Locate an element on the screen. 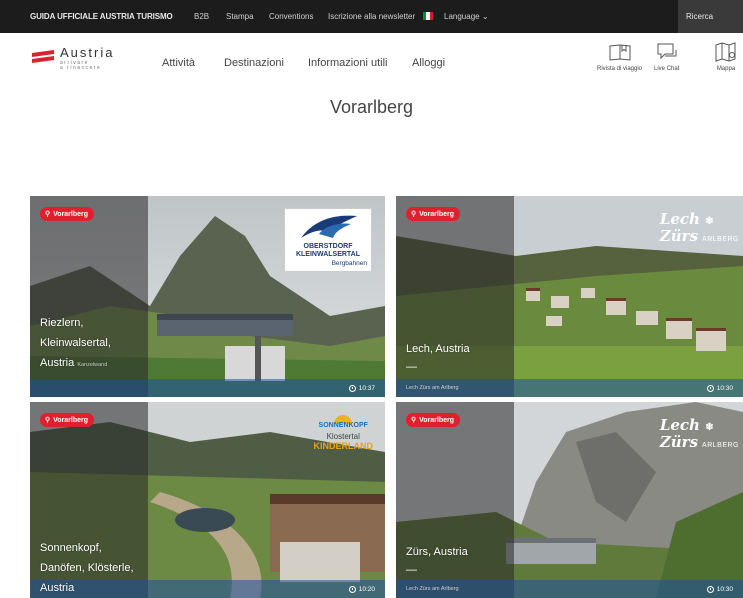  b2b-link: B2B is located at coordinates (201, 16).